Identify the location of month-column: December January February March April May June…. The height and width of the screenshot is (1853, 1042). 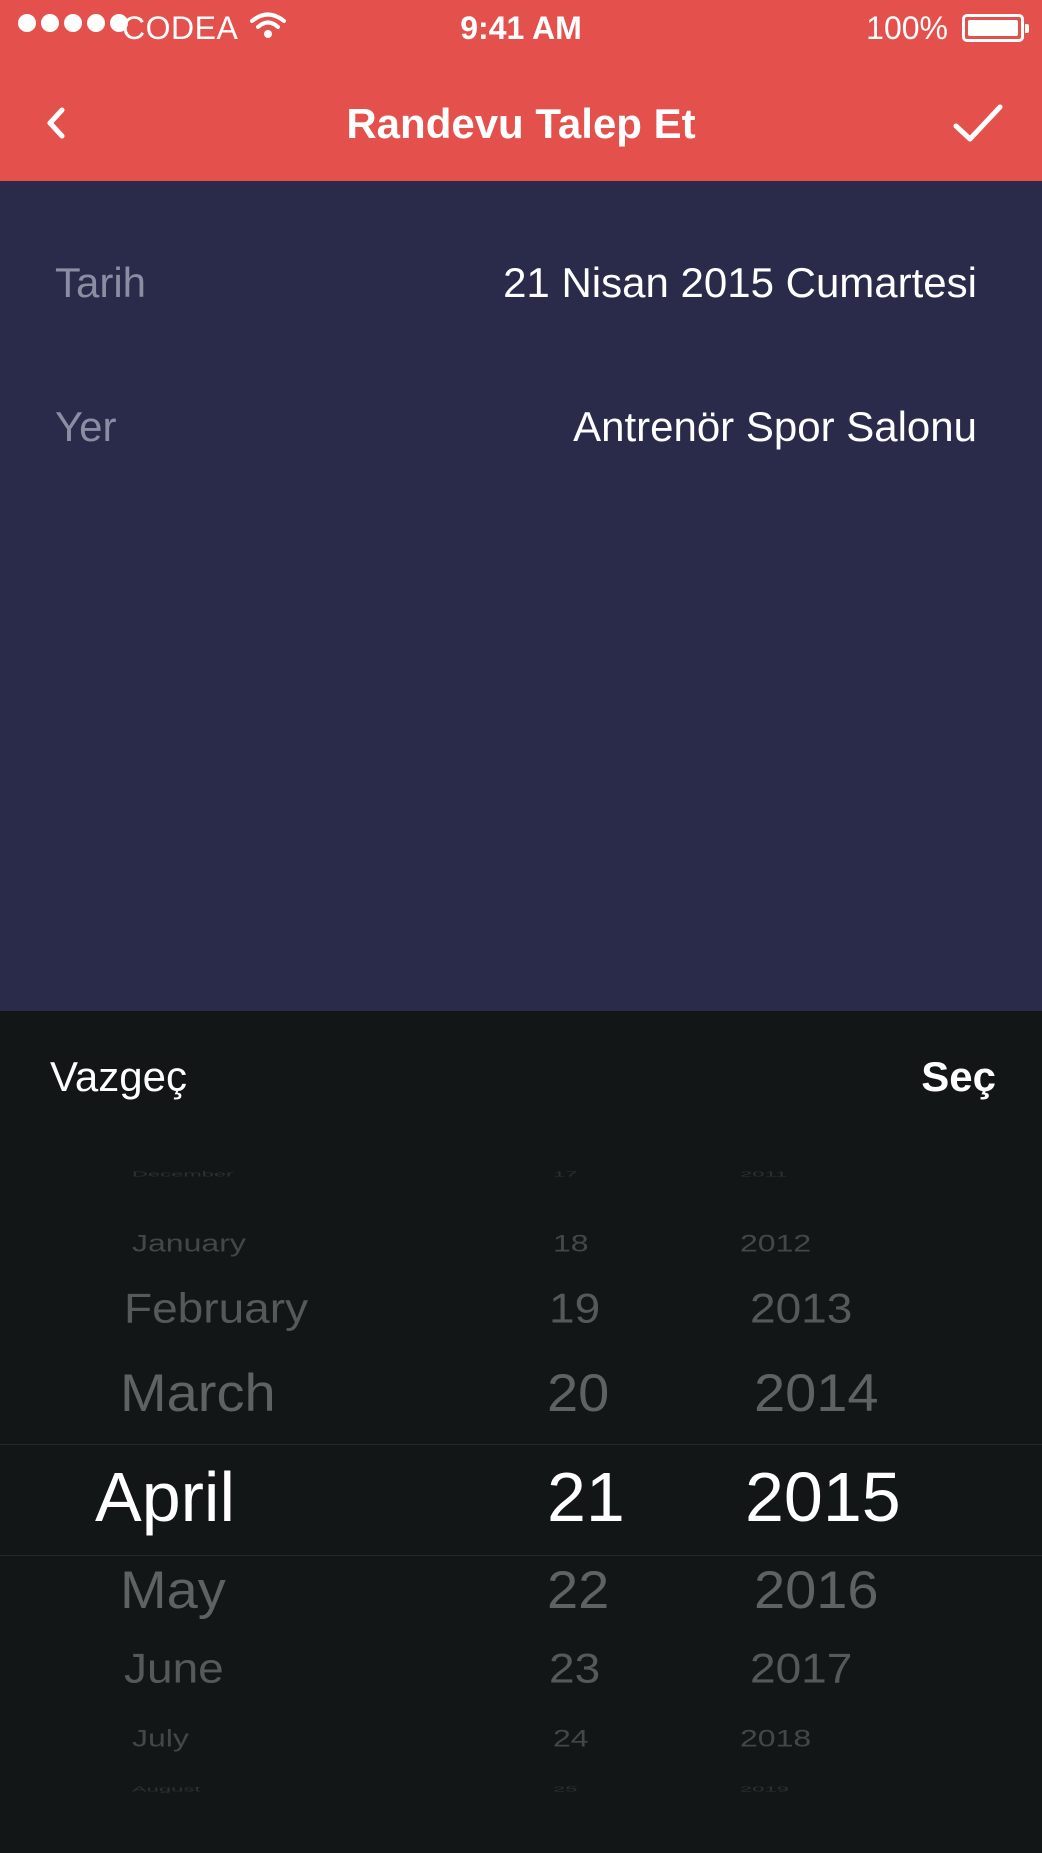
(297, 1499).